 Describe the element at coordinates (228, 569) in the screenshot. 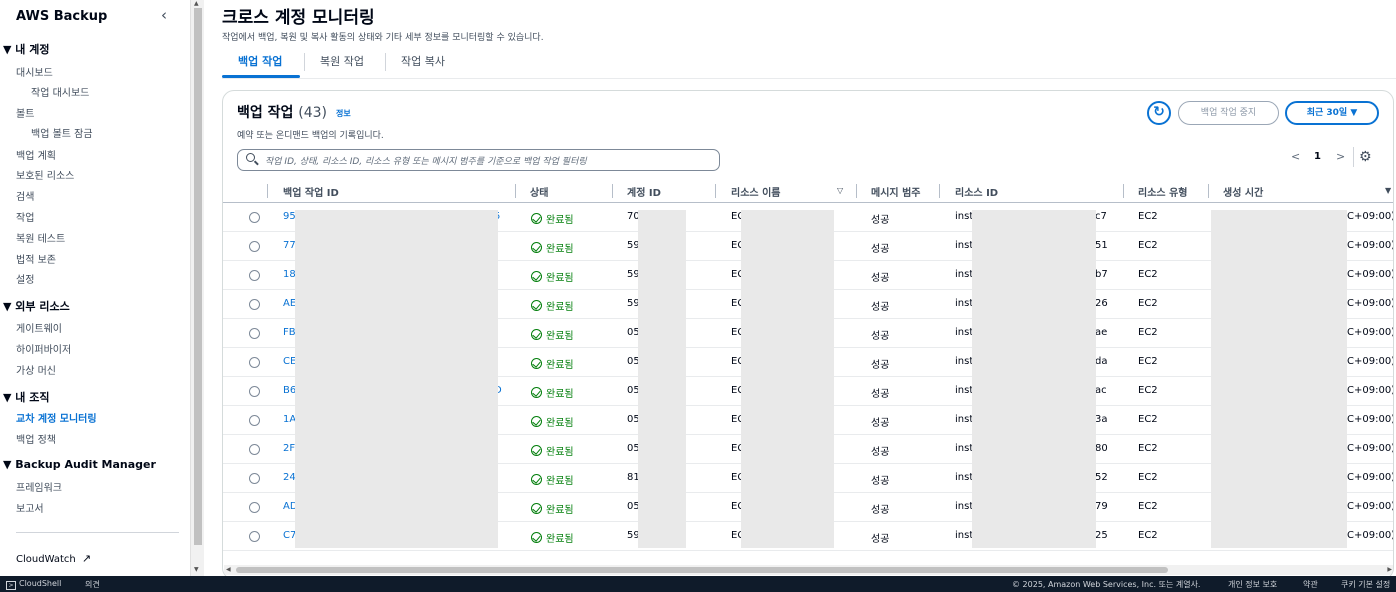

I see `scroll-left-icon: ◀` at that location.